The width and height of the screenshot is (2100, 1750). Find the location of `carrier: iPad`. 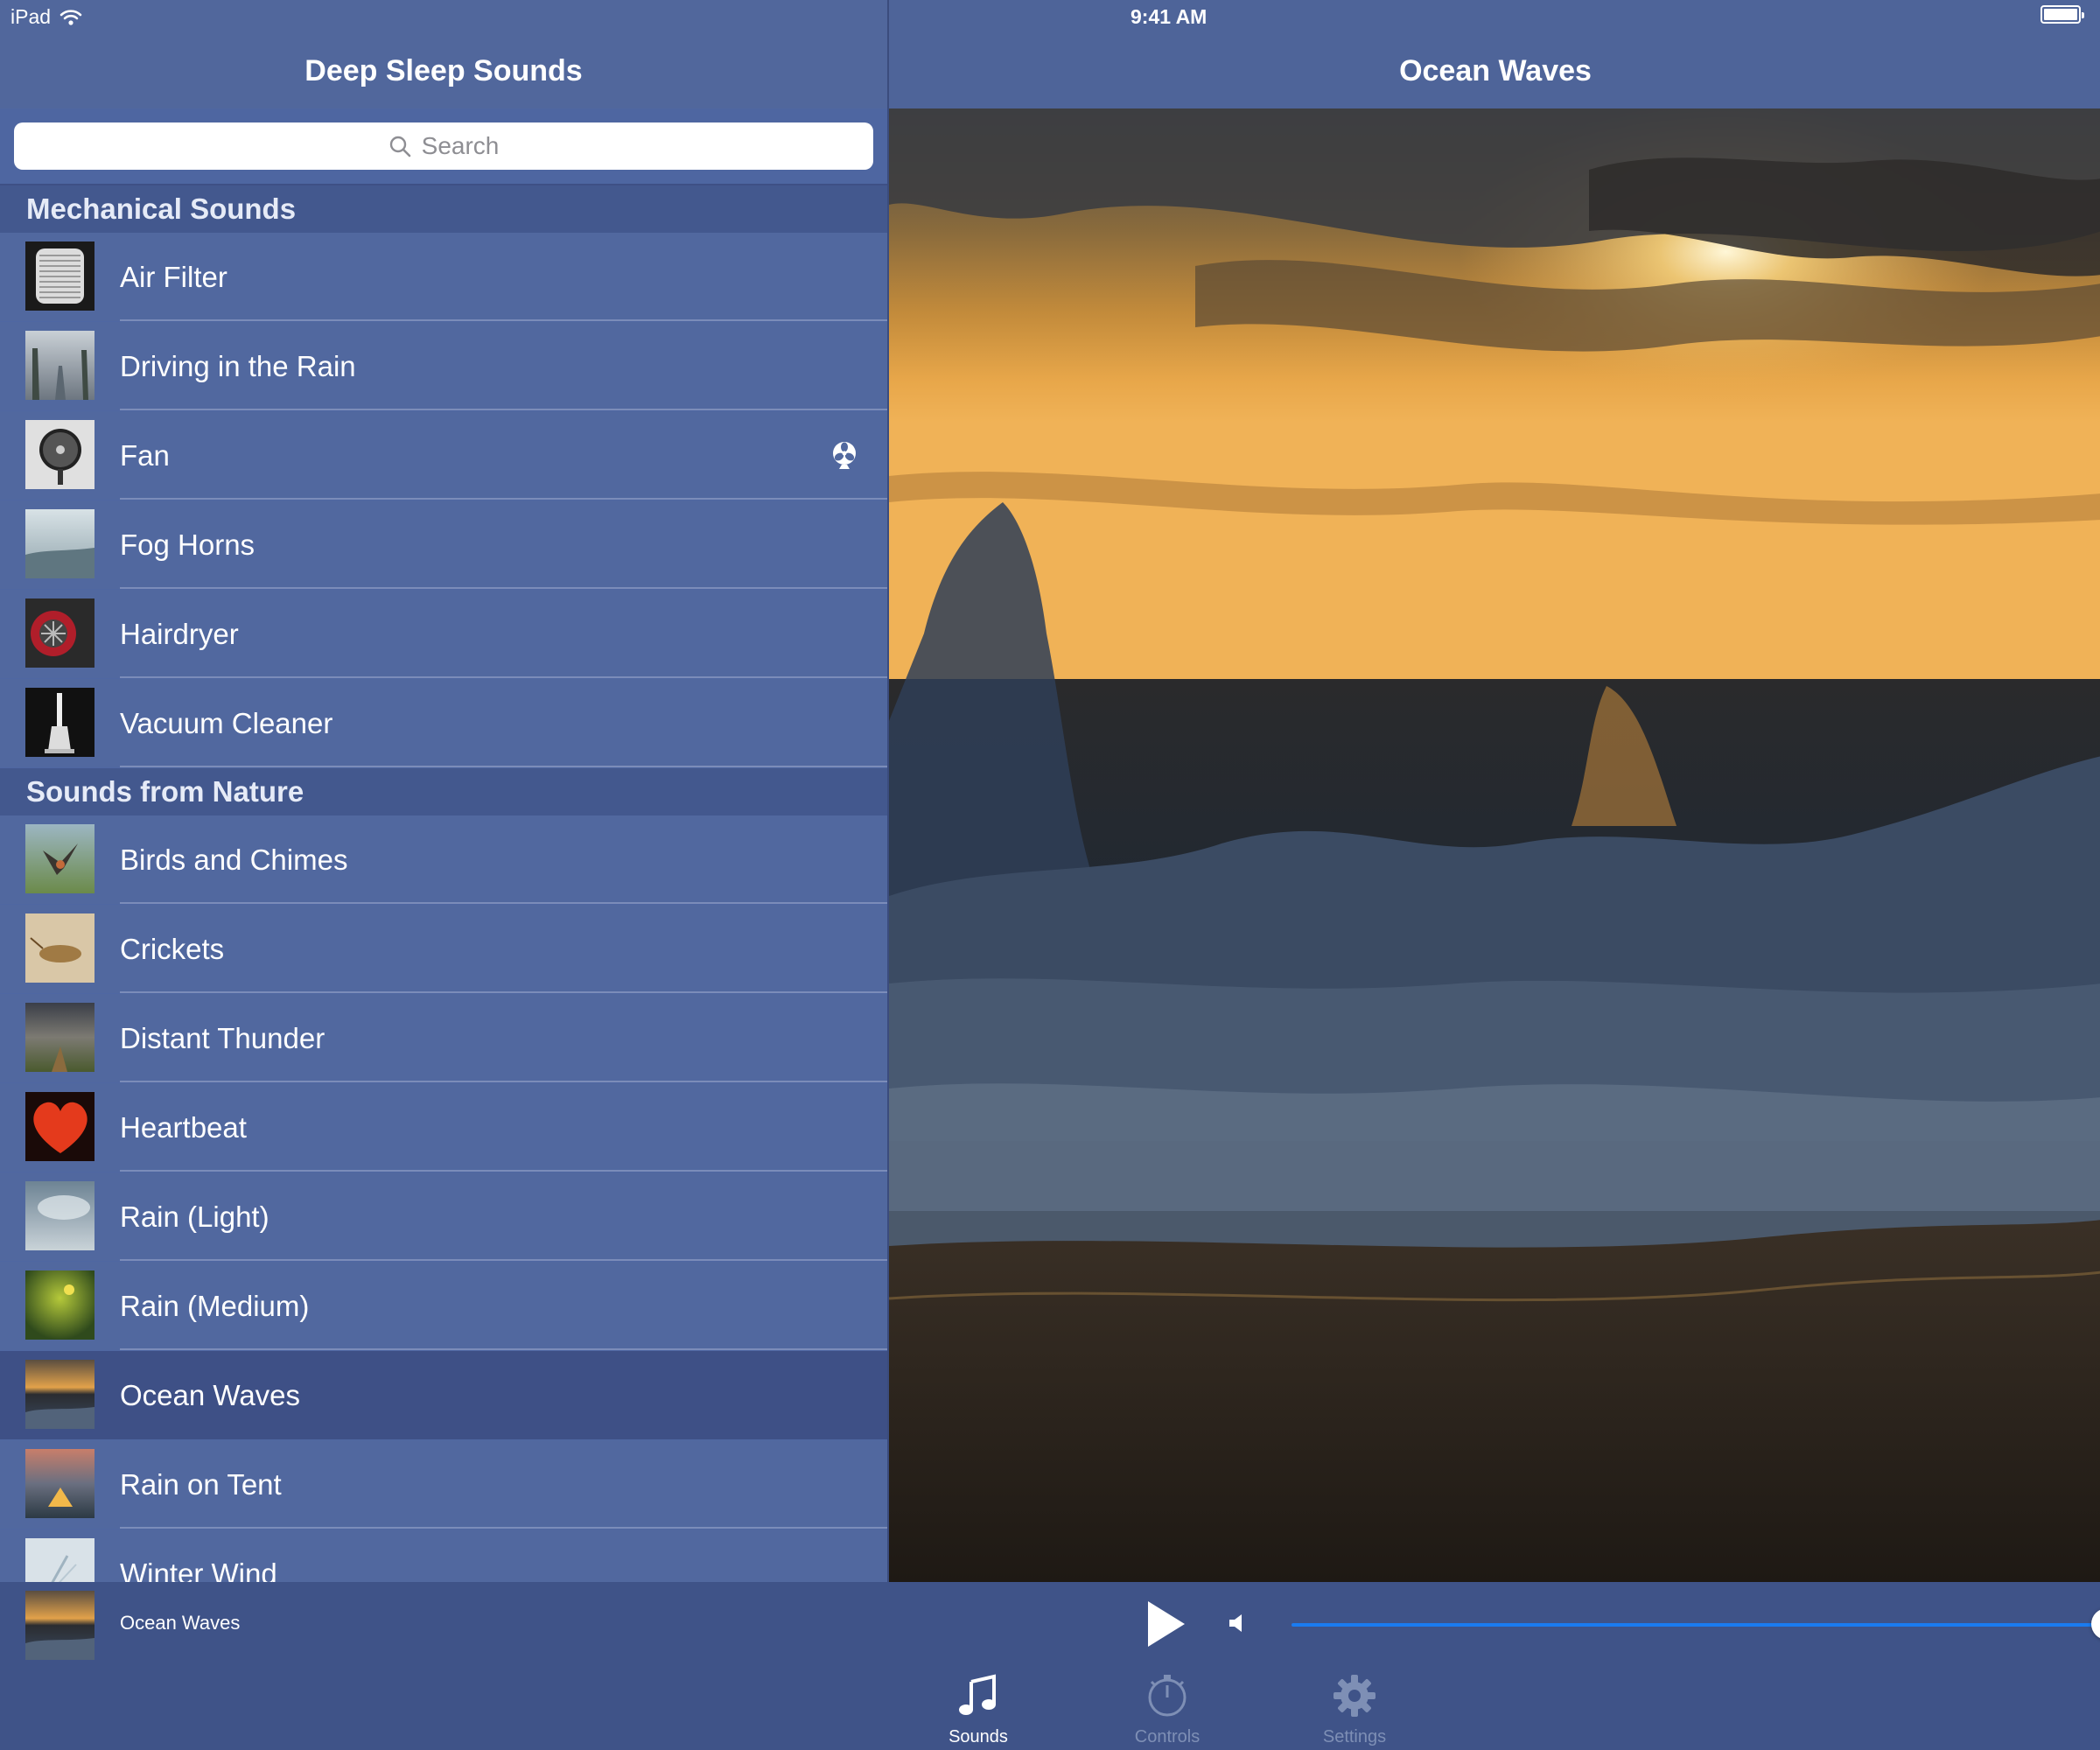

carrier: iPad is located at coordinates (46, 17).